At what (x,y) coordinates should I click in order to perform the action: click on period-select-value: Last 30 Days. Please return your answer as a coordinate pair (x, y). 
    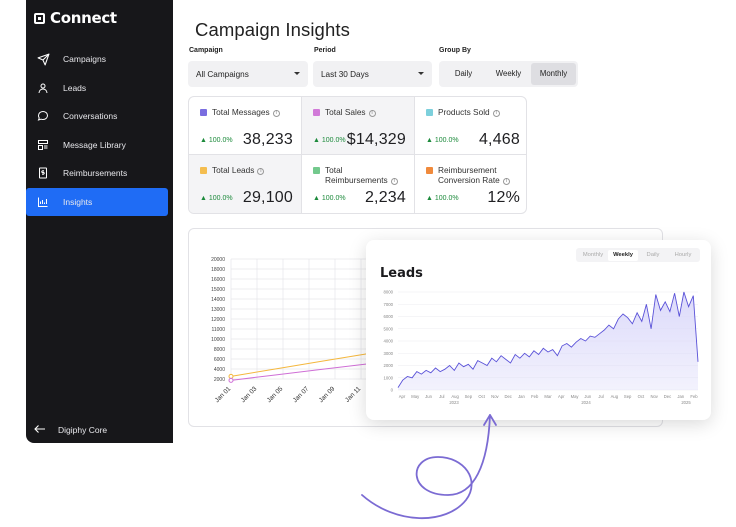
    Looking at the image, I should click on (345, 74).